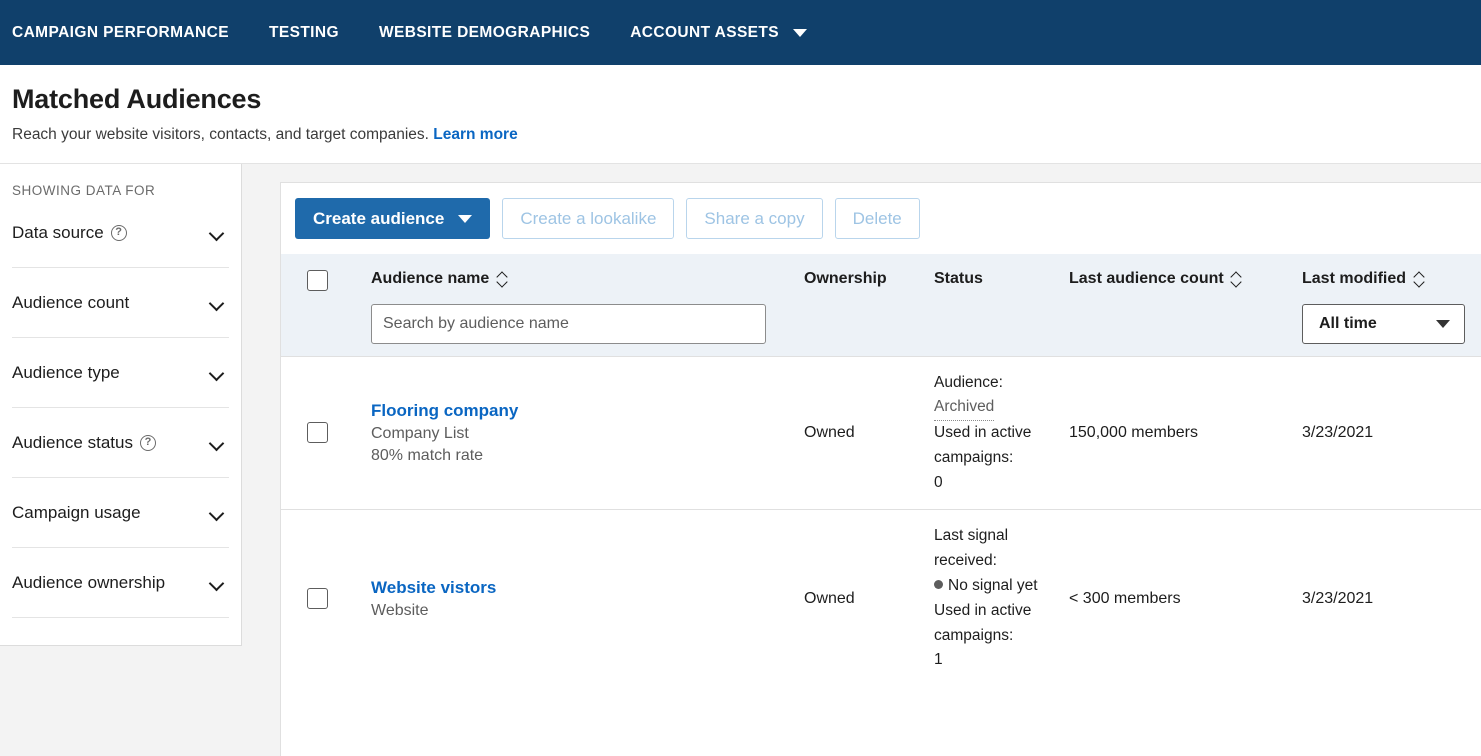 Image resolution: width=1481 pixels, height=756 pixels. I want to click on nav-item-campaign-performance: CAMPAIGN PERFORMANCE, so click(120, 33).